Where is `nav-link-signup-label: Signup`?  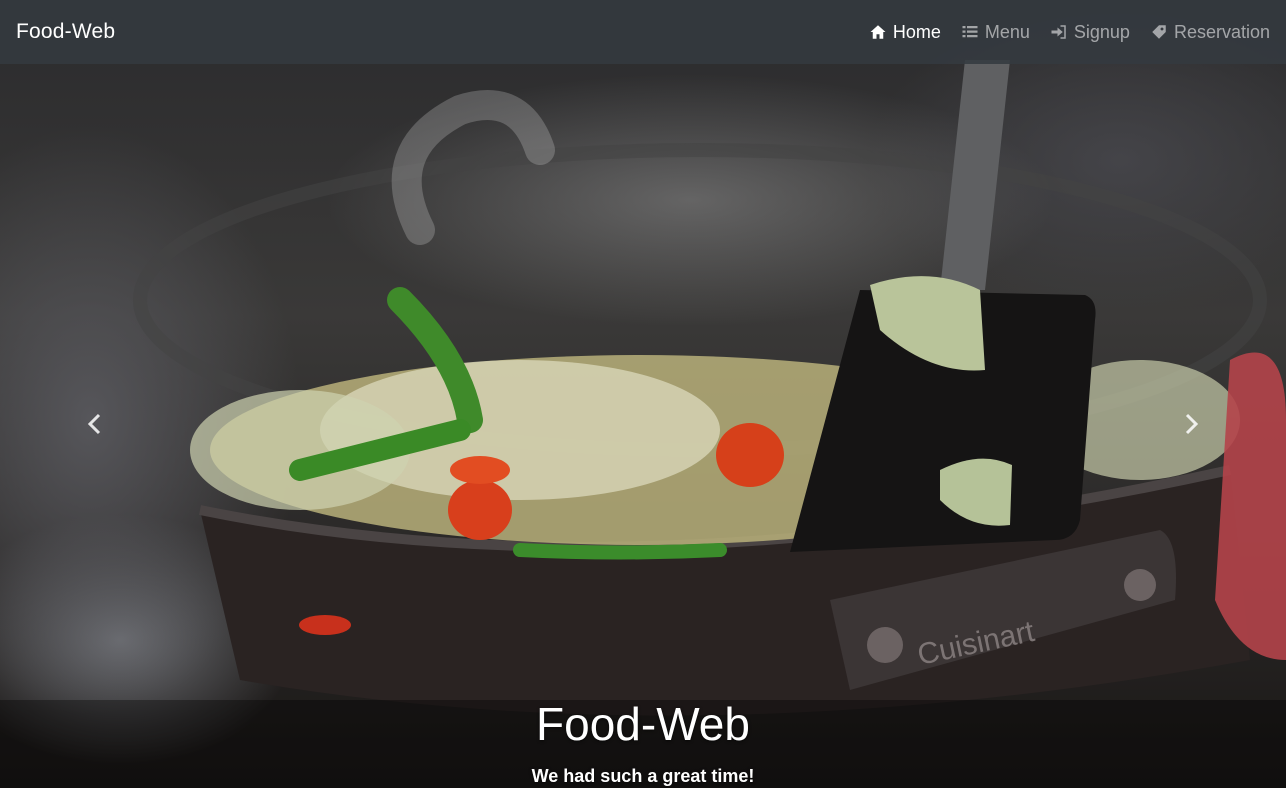 nav-link-signup-label: Signup is located at coordinates (1101, 31).